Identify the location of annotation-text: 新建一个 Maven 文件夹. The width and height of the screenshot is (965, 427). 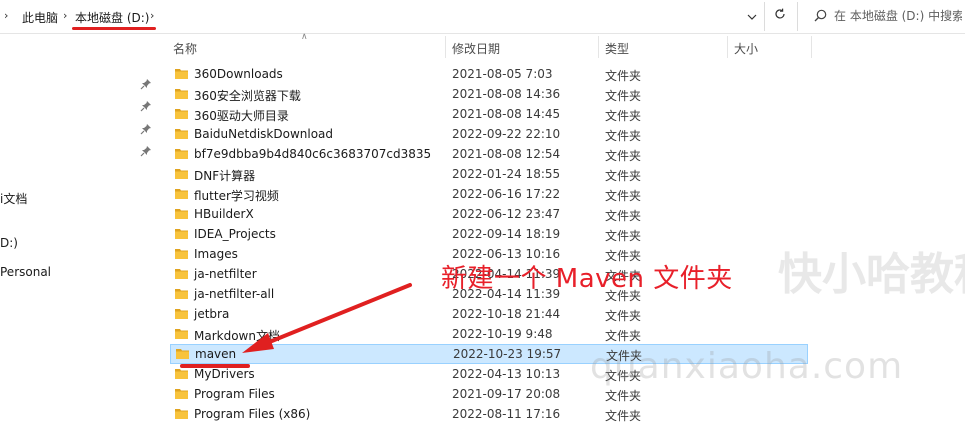
(587, 279).